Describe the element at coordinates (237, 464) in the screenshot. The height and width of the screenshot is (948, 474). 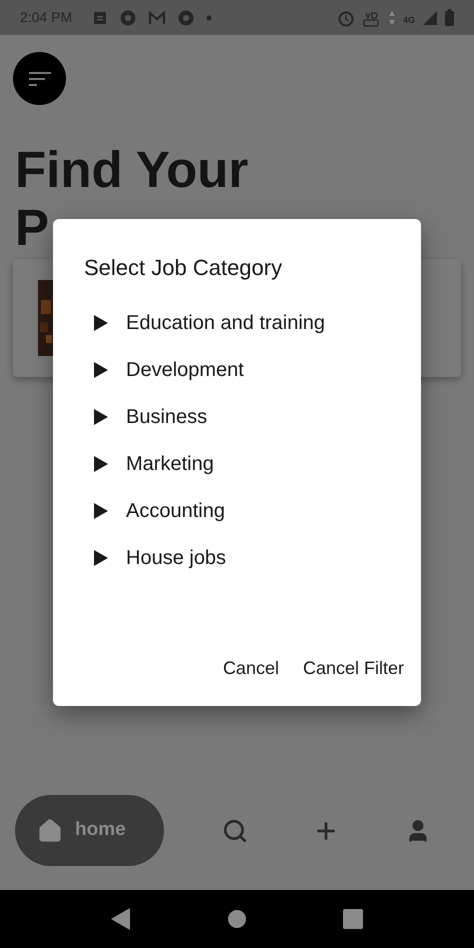
I see `category-item: Marketing` at that location.